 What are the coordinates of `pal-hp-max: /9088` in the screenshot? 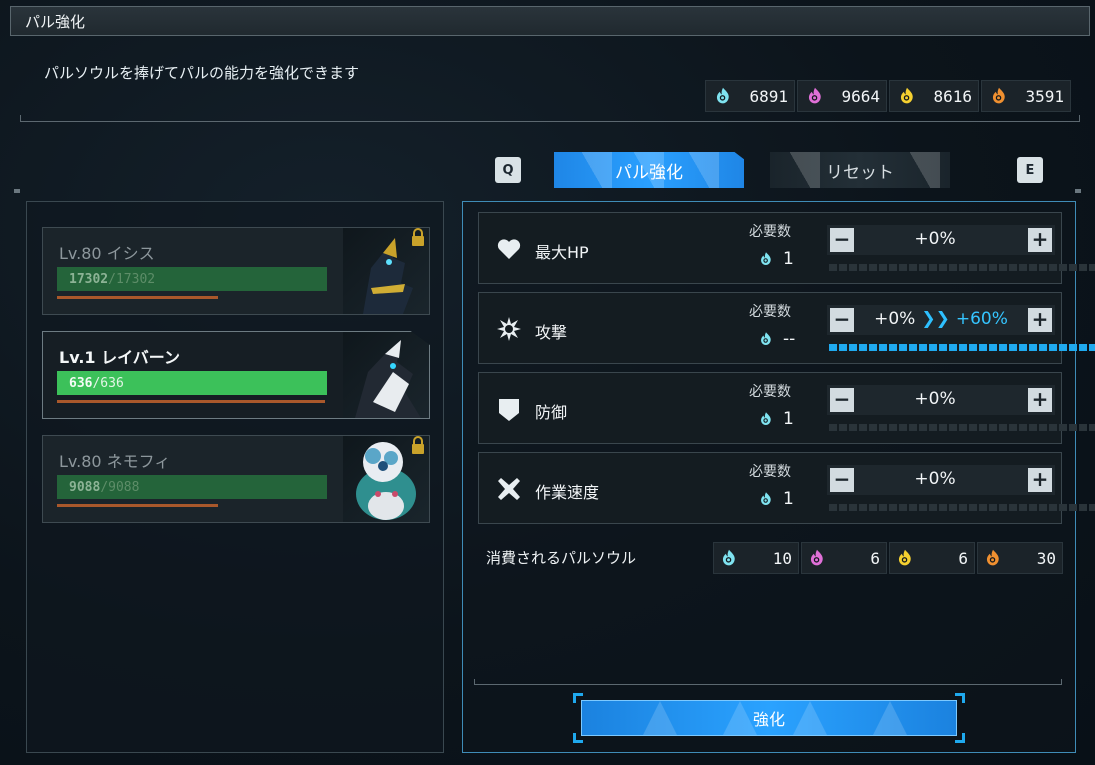 It's located at (120, 487).